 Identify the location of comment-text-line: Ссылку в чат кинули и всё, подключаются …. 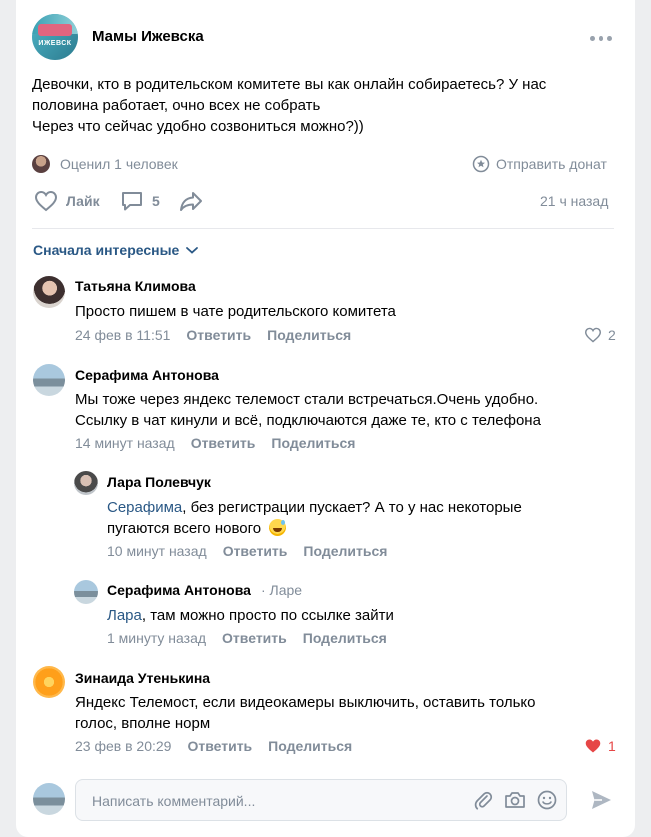
(308, 420).